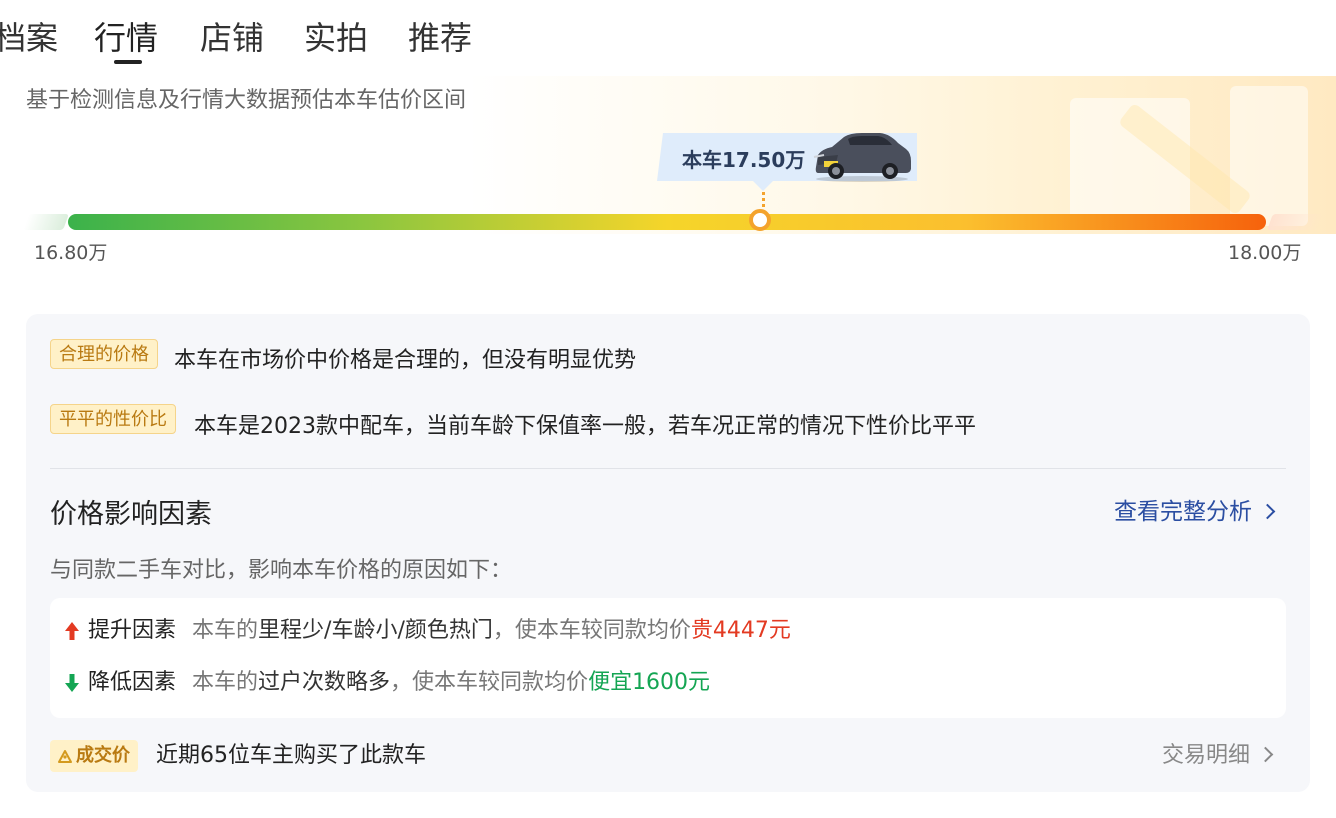 The image size is (1336, 818). Describe the element at coordinates (104, 354) in the screenshot. I see `price-reasonable-tag: 合理的价格` at that location.